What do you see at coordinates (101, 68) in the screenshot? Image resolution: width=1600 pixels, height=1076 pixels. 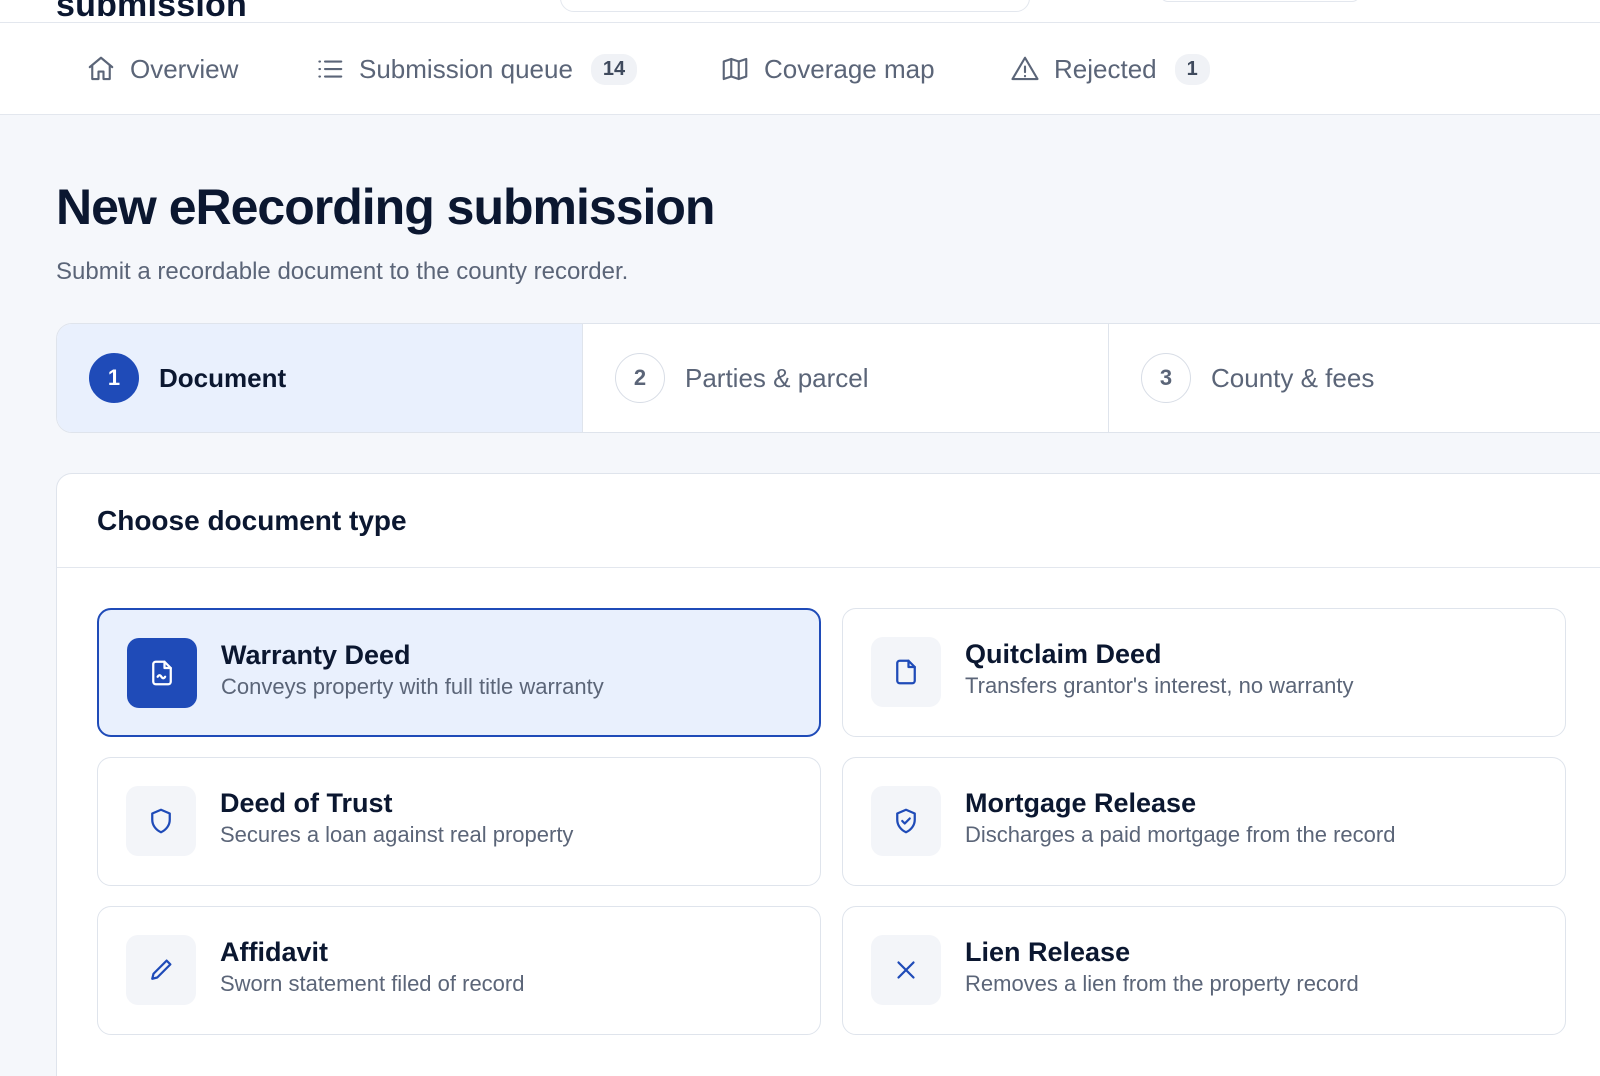 I see `home-icon` at bounding box center [101, 68].